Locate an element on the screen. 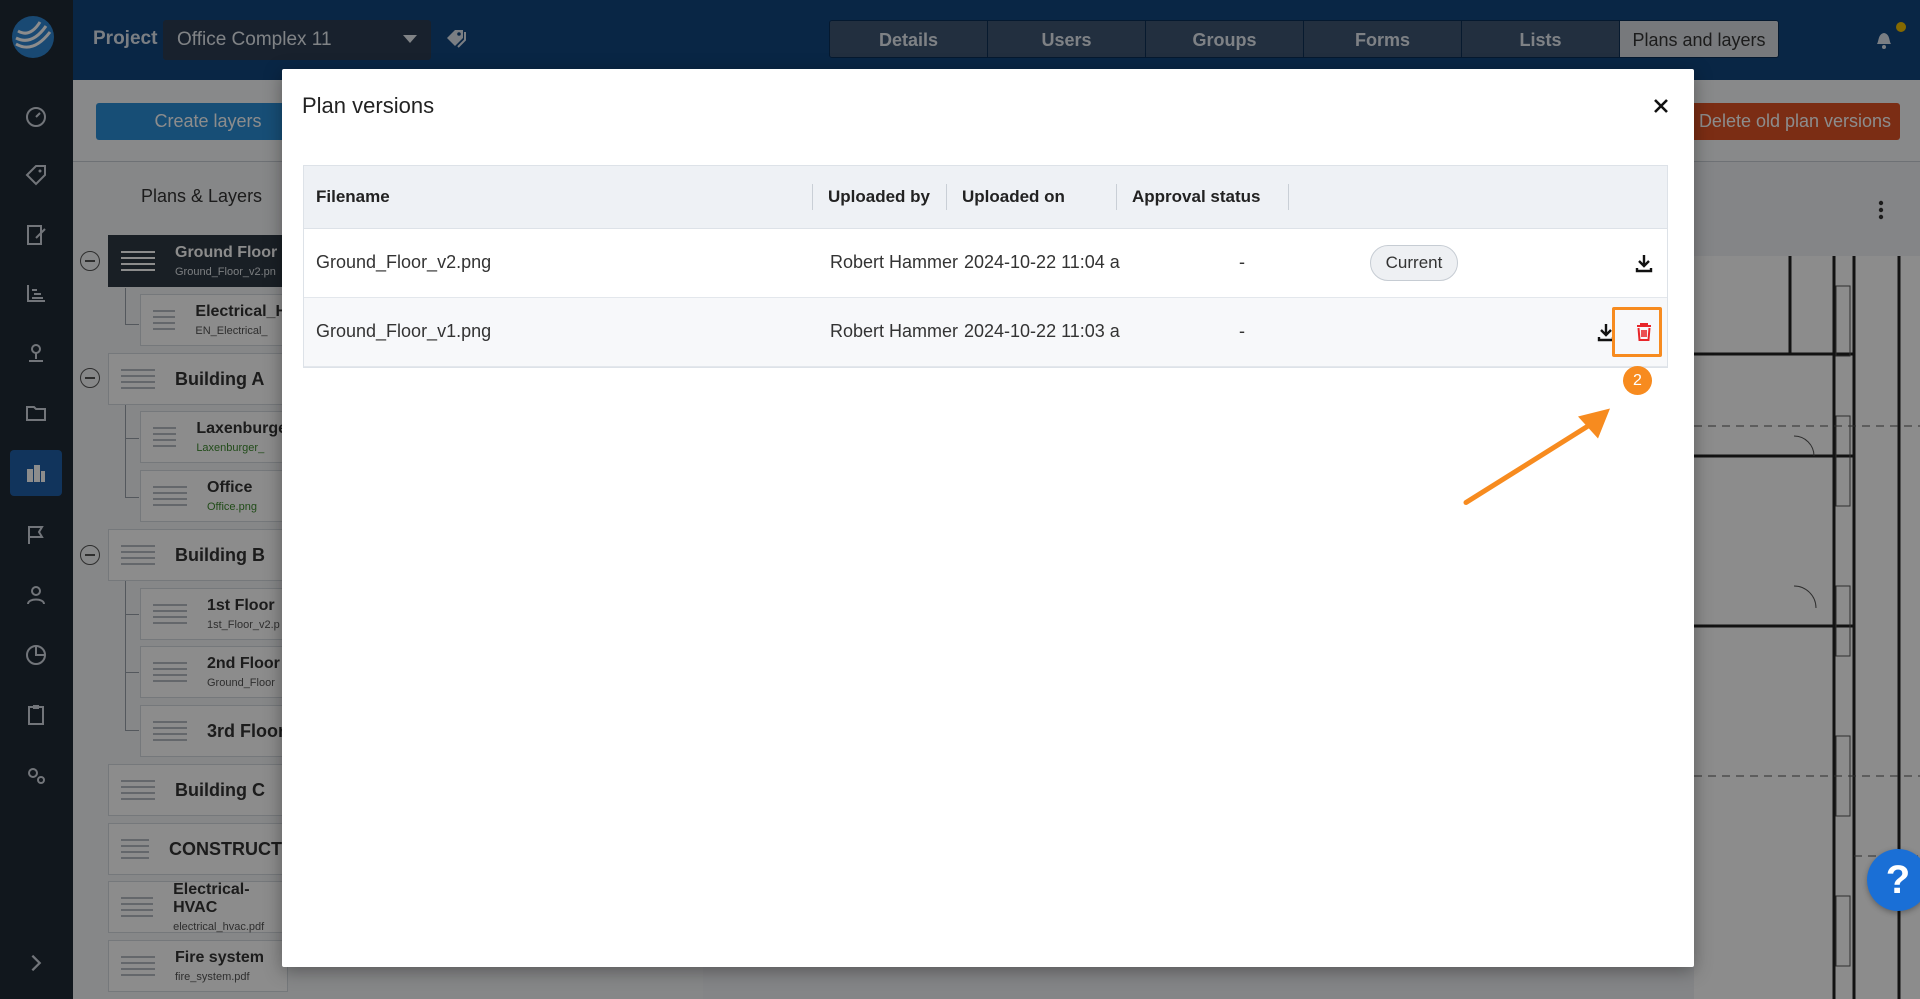 The height and width of the screenshot is (999, 1920). annotation-arrow is located at coordinates (1536, 456).